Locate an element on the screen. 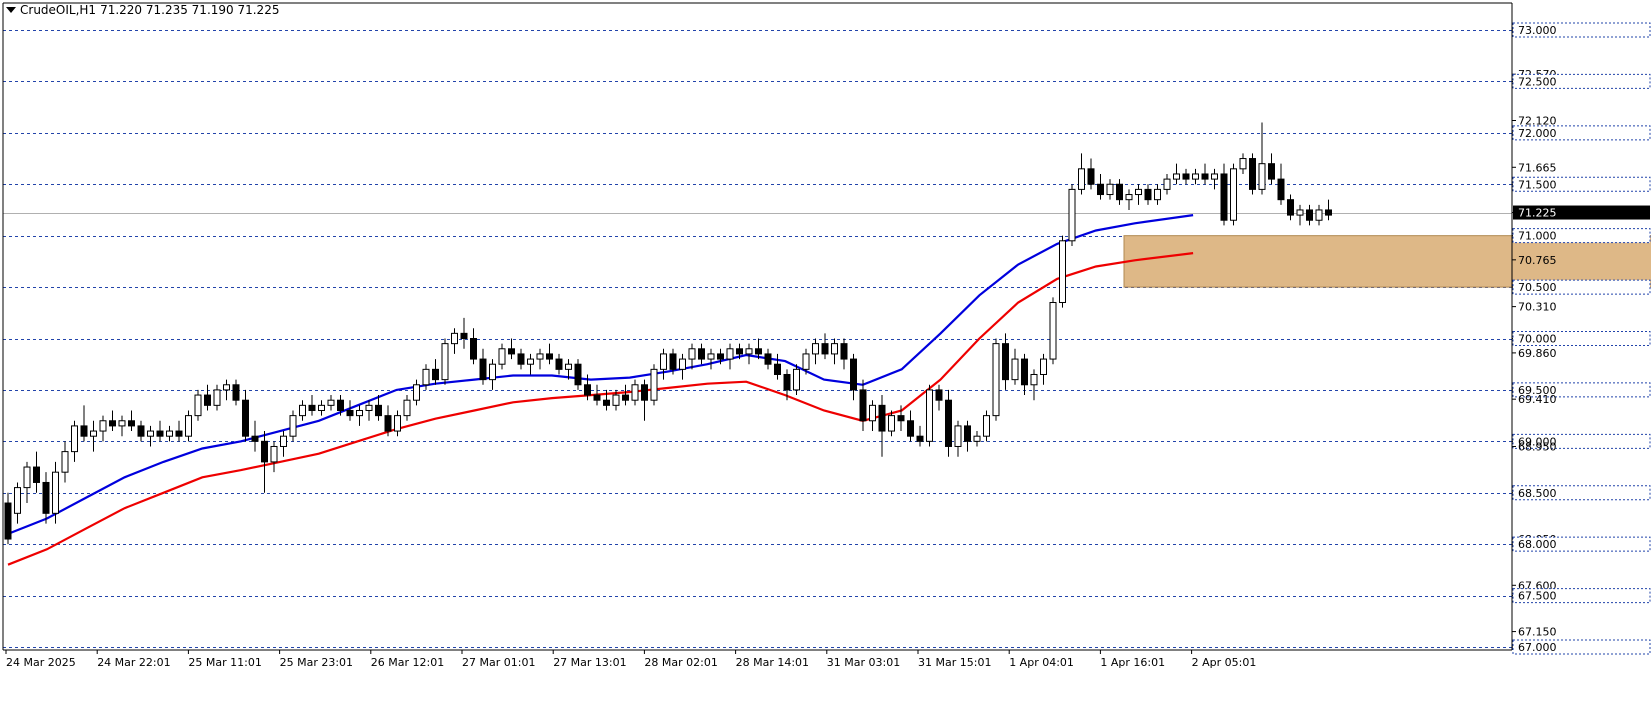 Image resolution: width=1651 pixels, height=708 pixels. y-tick-label: 72.000 is located at coordinates (1537, 133).